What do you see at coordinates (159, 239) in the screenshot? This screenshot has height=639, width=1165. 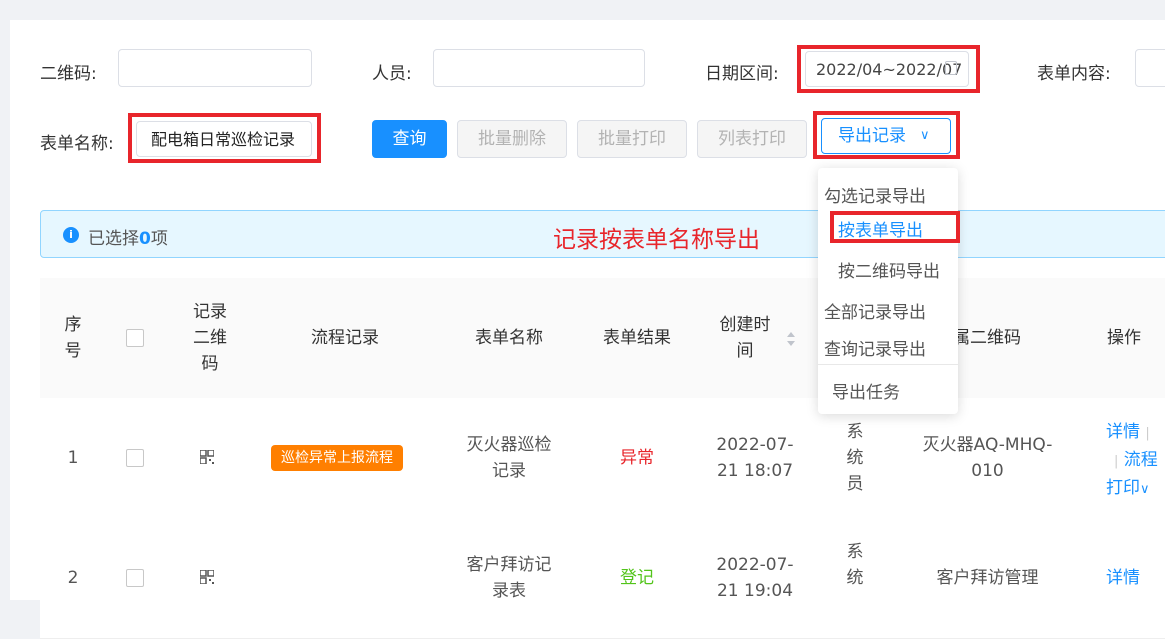 I see `alert-suffix: 项` at bounding box center [159, 239].